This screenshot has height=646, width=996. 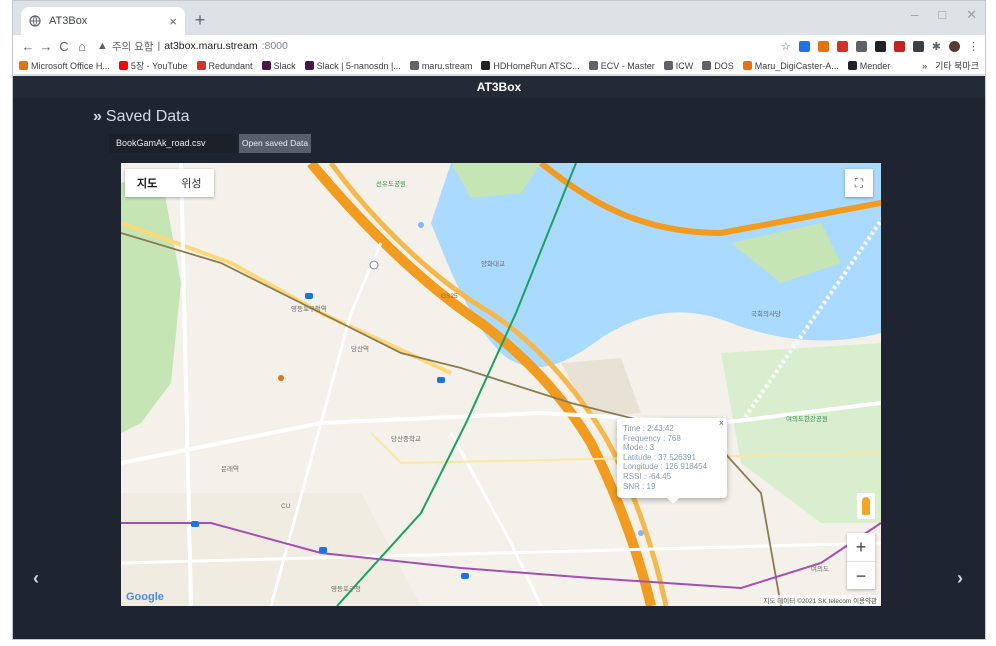 What do you see at coordinates (648, 428) in the screenshot?
I see `info-window-line: Time : 2:43:42` at bounding box center [648, 428].